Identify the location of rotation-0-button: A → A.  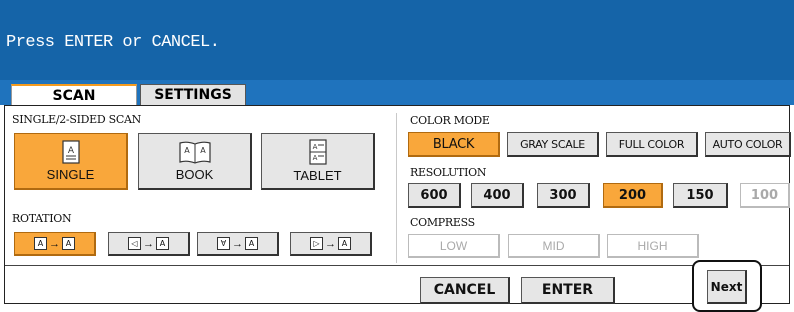
(55, 244).